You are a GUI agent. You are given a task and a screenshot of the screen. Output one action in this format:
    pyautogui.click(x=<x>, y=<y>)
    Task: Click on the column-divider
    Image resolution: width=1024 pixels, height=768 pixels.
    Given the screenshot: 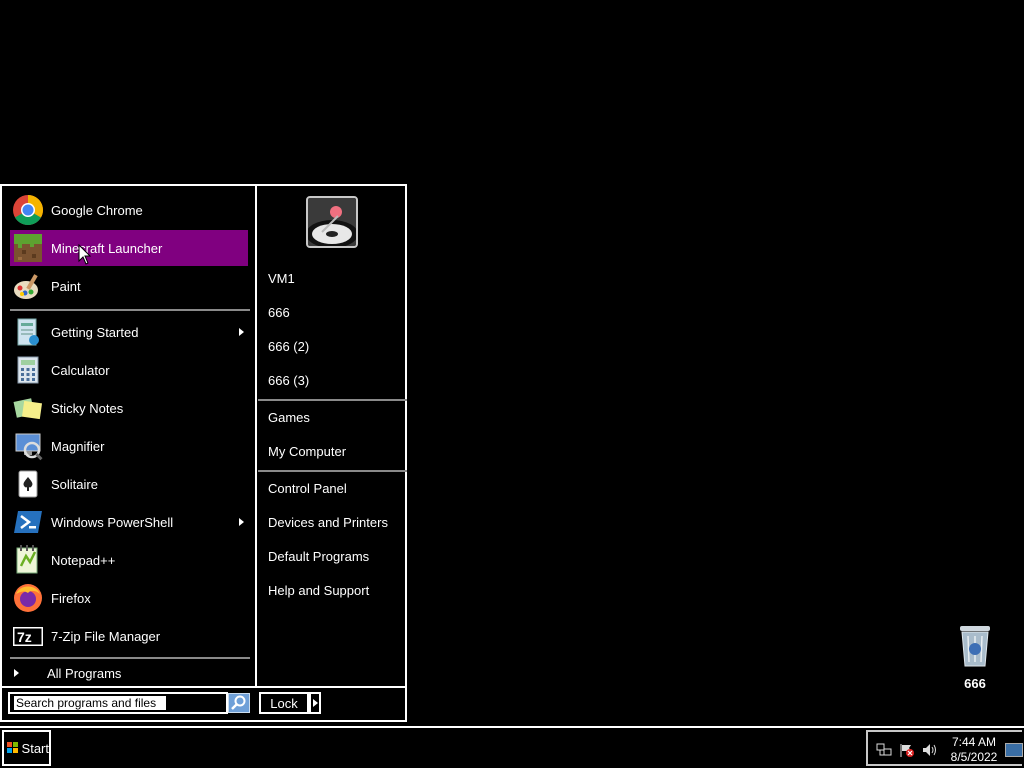 What is the action you would take?
    pyautogui.click(x=256, y=436)
    